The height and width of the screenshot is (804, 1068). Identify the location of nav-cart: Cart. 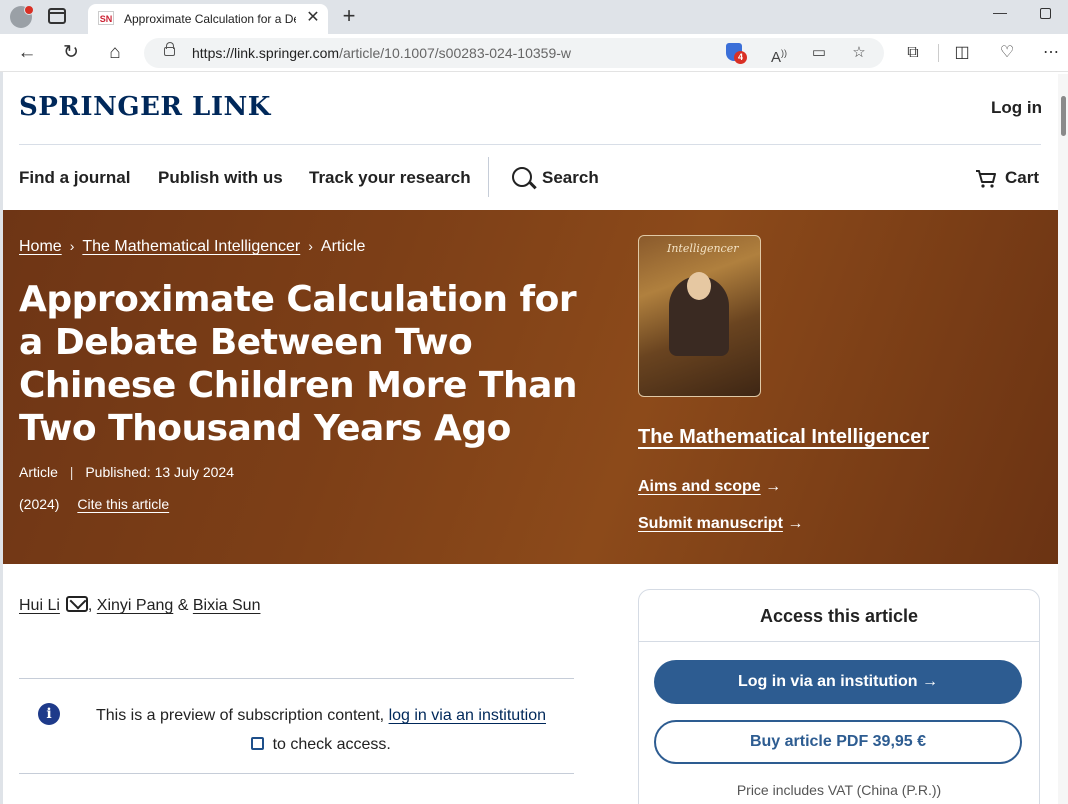
(1022, 178).